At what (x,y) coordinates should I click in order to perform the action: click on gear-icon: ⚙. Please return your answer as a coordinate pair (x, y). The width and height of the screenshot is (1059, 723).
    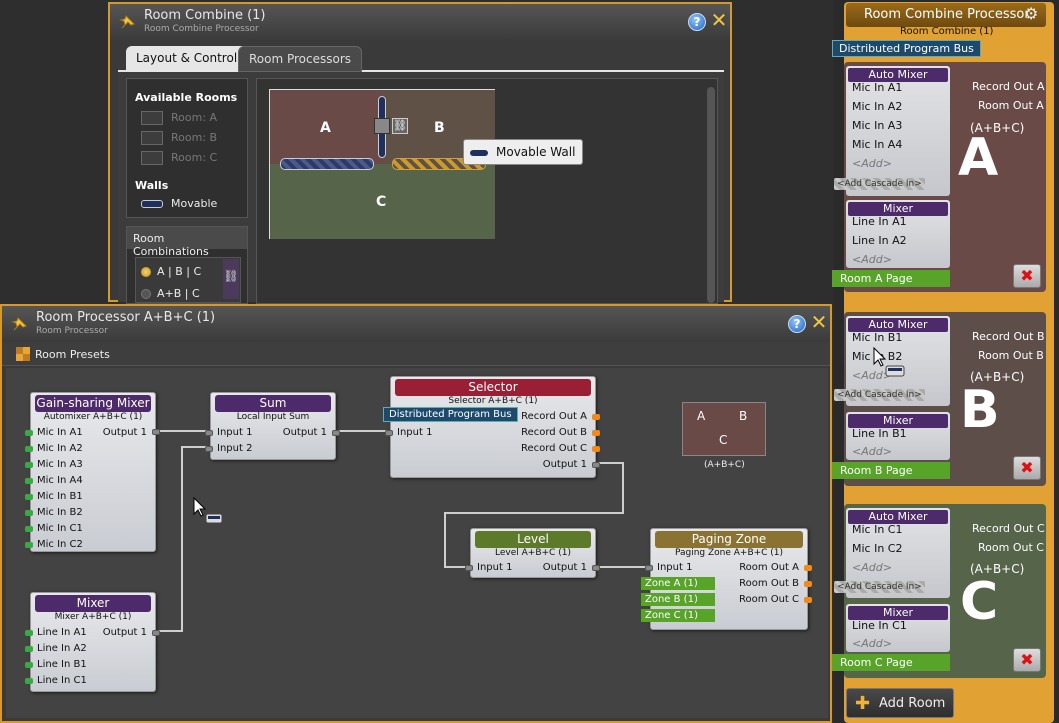
    Looking at the image, I should click on (1031, 13).